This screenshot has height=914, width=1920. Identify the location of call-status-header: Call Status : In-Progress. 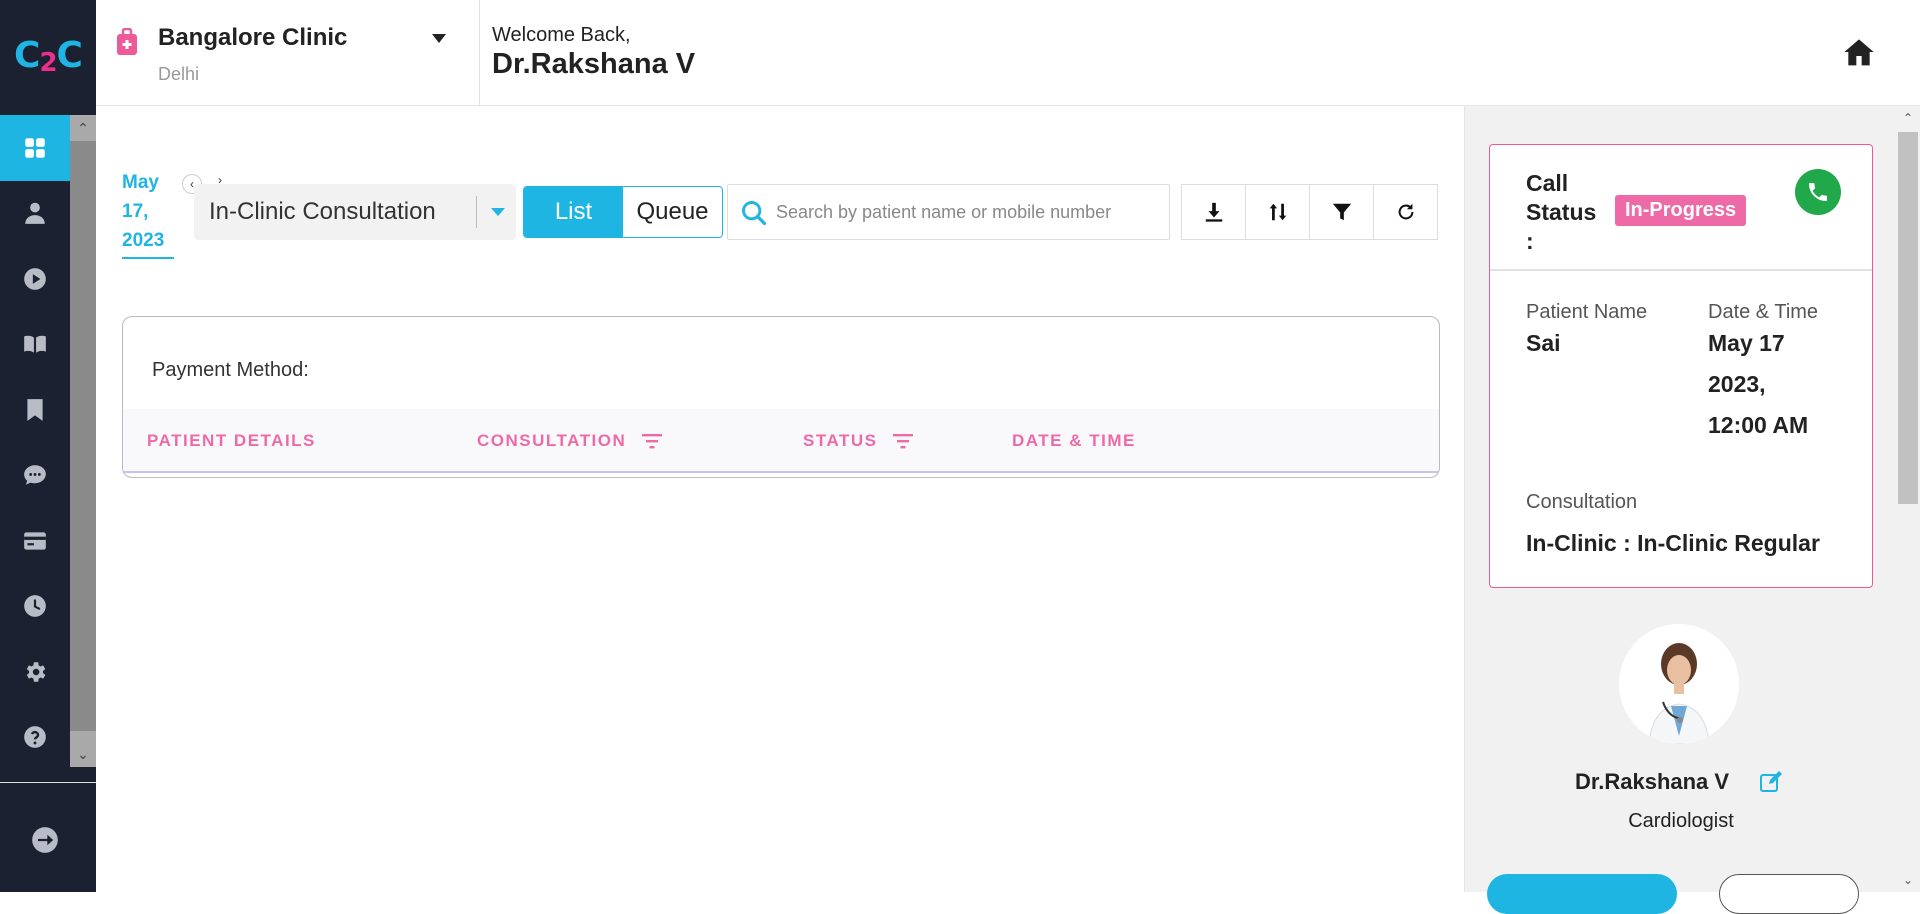
(1681, 208).